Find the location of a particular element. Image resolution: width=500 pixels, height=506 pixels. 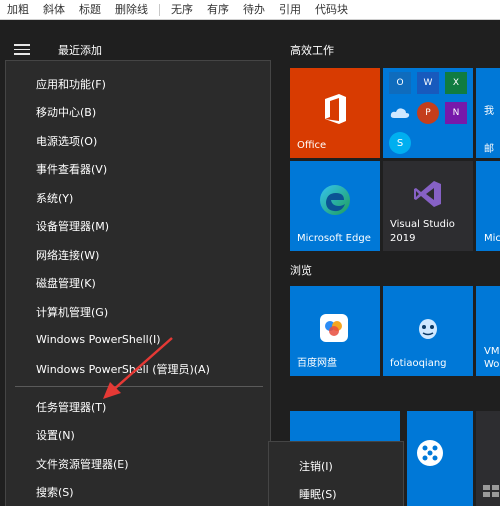

menu-item-powershell-admin: Windows PowerShell (管理员)(A) is located at coordinates (123, 369).